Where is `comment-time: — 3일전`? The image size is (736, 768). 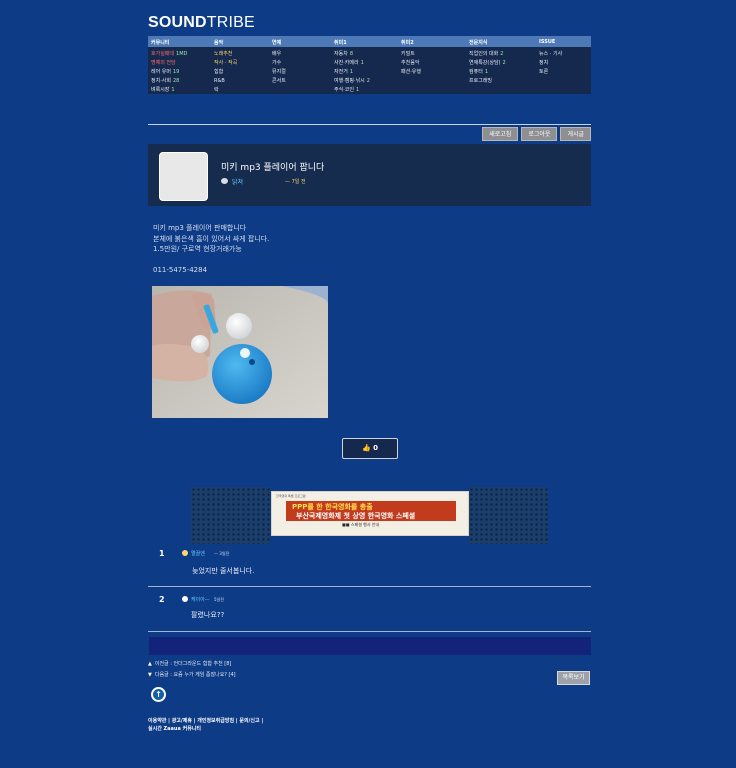 comment-time: — 3일전 is located at coordinates (222, 553).